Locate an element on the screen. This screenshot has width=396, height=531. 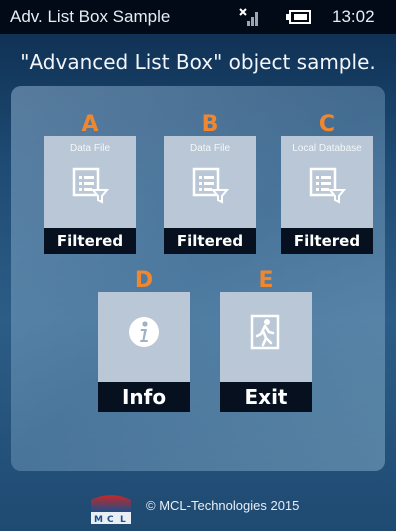
exit-door-icon is located at coordinates (265, 332).